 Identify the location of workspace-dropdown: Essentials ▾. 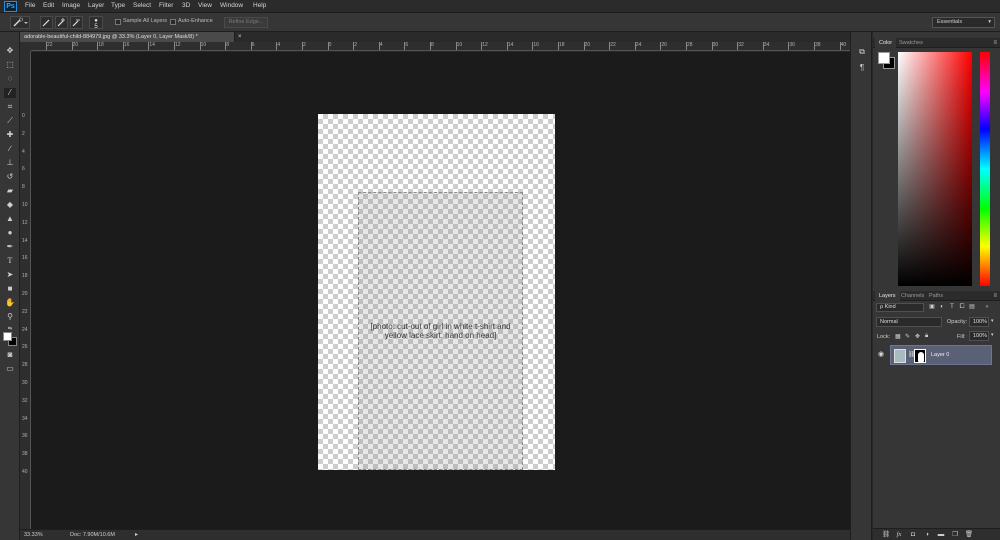
(963, 22).